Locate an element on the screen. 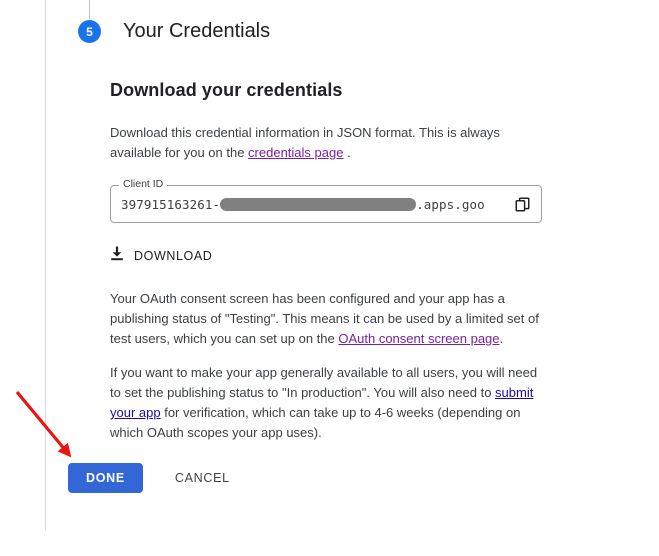 This screenshot has height=556, width=659. client-id-value: 397915163261- .apps.goo is located at coordinates (311, 204).